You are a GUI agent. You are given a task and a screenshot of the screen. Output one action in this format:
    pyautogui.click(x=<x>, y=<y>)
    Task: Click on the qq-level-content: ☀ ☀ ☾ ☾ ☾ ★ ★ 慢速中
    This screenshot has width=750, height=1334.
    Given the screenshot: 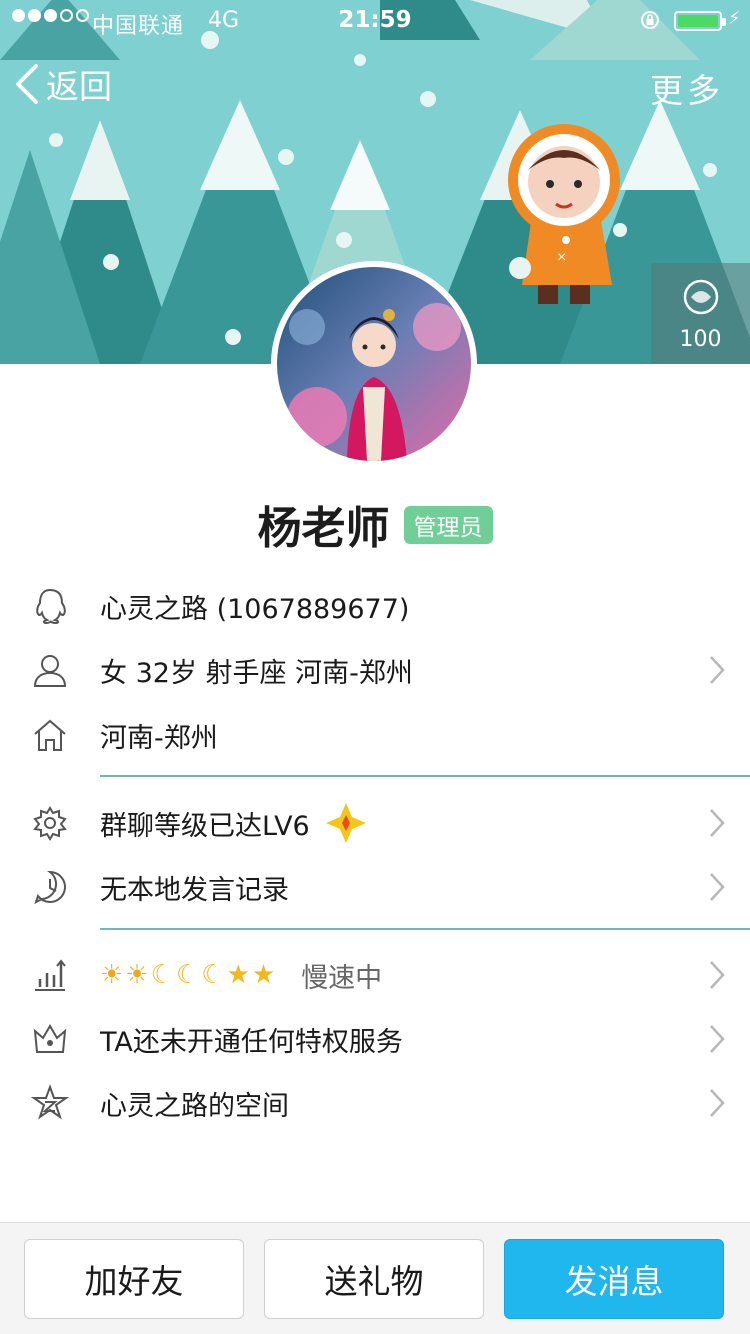 What is the action you would take?
    pyautogui.click(x=241, y=975)
    